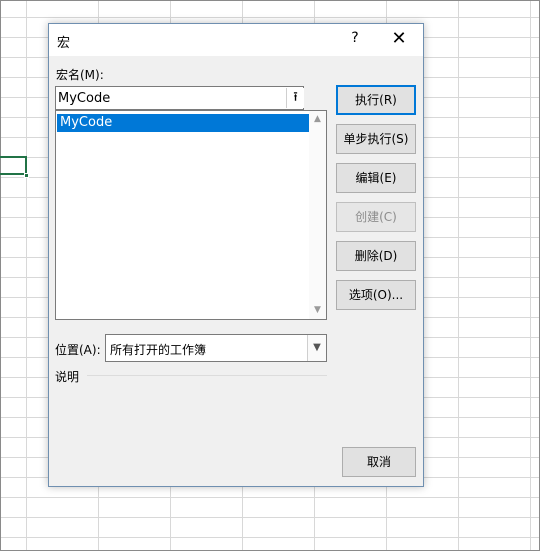 The width and height of the screenshot is (540, 551). I want to click on description-divider, so click(207, 375).